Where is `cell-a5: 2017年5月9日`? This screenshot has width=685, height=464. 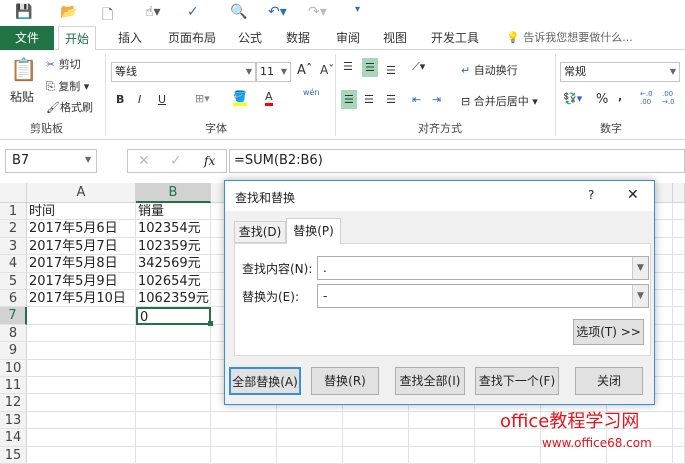
cell-a5: 2017年5月9日 is located at coordinates (81, 281).